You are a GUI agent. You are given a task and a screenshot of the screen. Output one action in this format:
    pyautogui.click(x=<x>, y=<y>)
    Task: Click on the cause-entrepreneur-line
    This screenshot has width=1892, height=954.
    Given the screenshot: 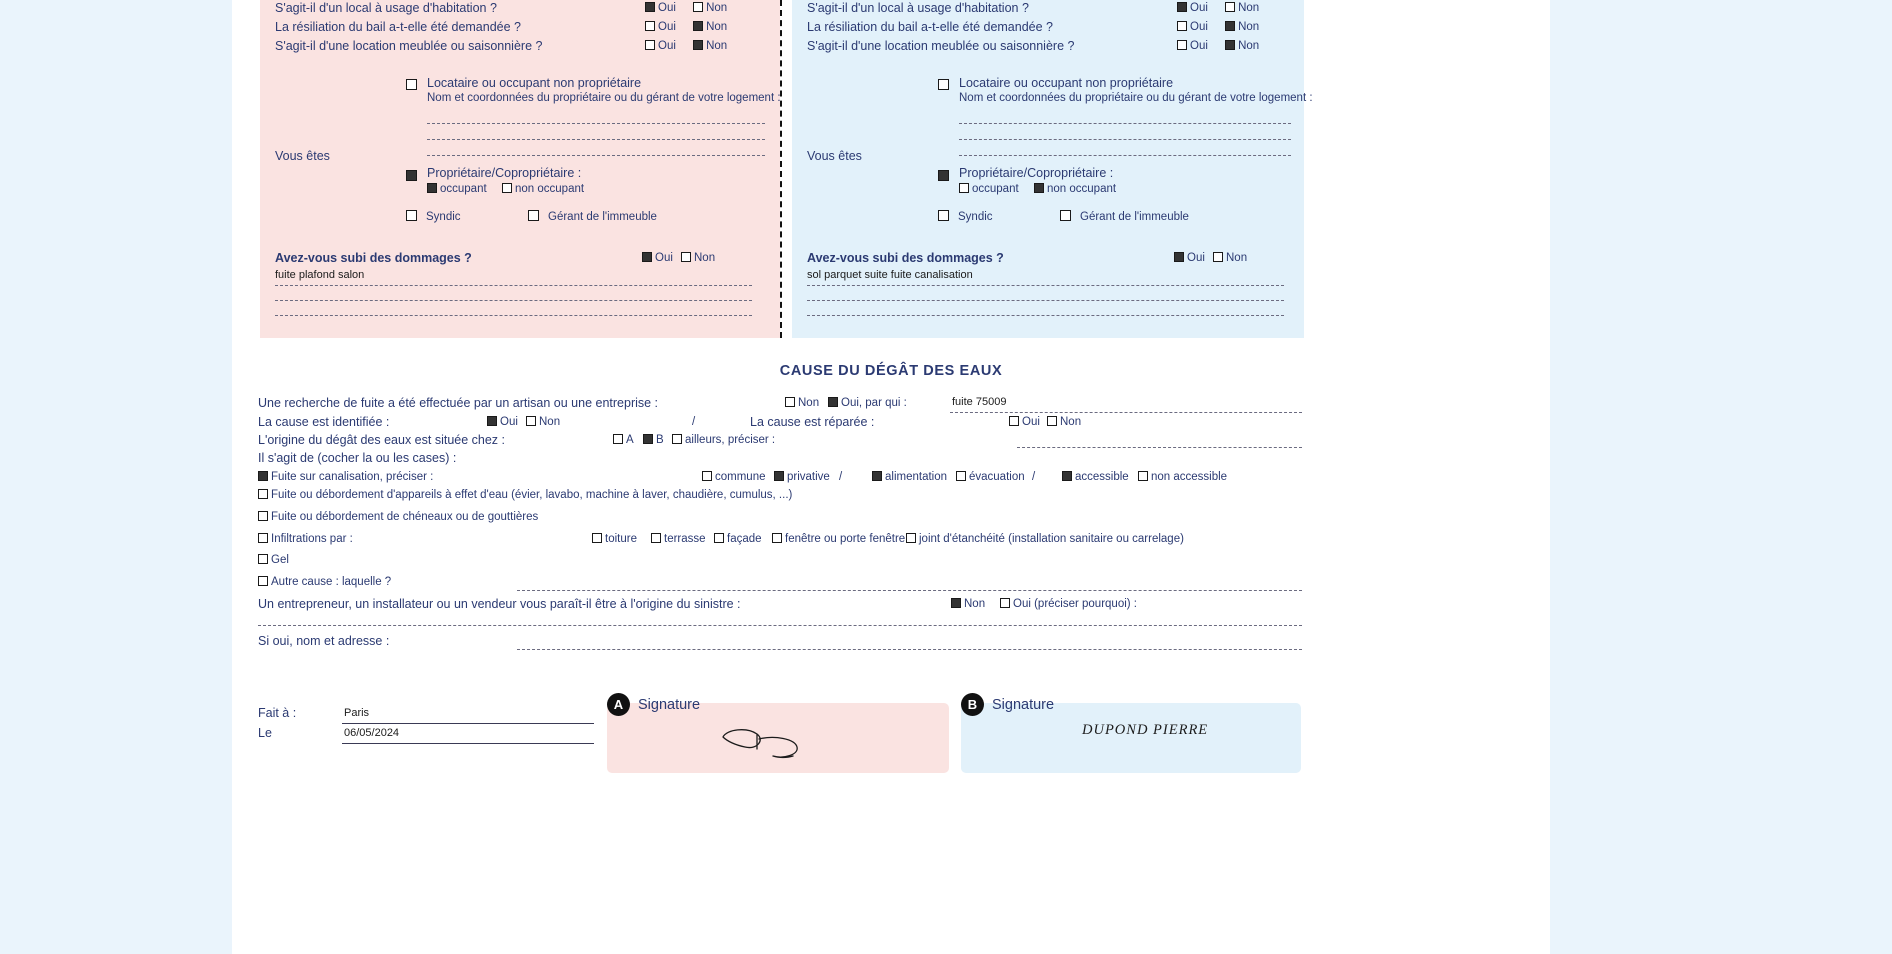 What is the action you would take?
    pyautogui.click(x=780, y=625)
    